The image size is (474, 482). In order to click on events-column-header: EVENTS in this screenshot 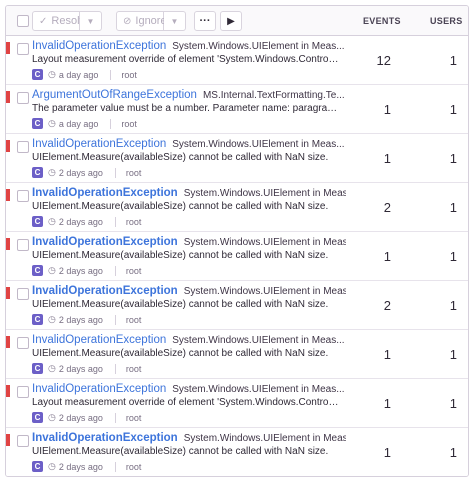, I will do `click(382, 21)`.